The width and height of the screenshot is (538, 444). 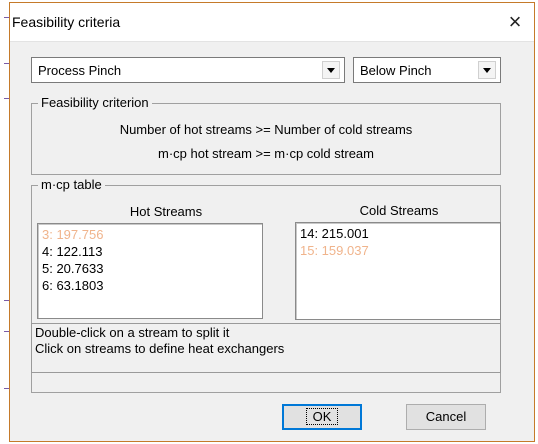 What do you see at coordinates (95, 102) in the screenshot?
I see `group-label: Feasibility criterion` at bounding box center [95, 102].